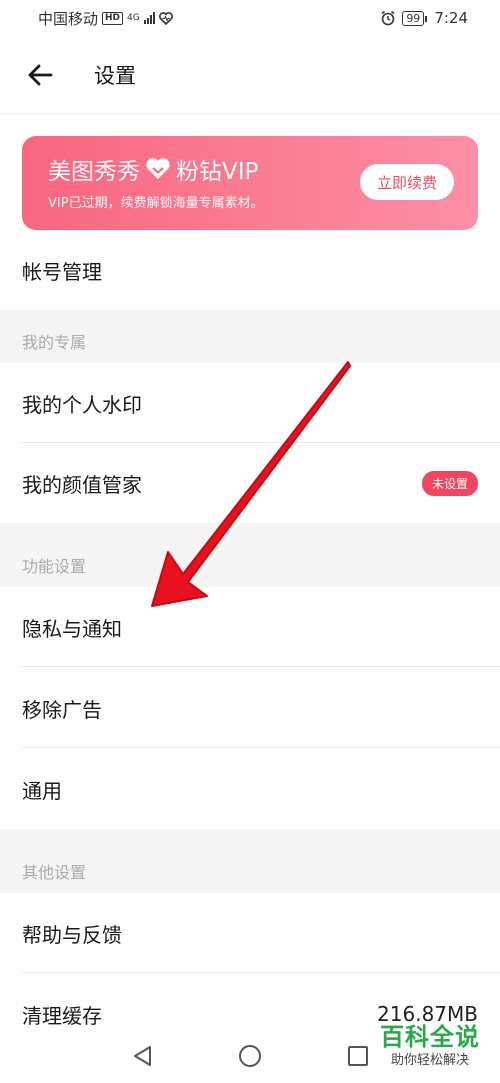 This screenshot has height=1083, width=500. What do you see at coordinates (449, 483) in the screenshot?
I see `not-set-badge: 未设置` at bounding box center [449, 483].